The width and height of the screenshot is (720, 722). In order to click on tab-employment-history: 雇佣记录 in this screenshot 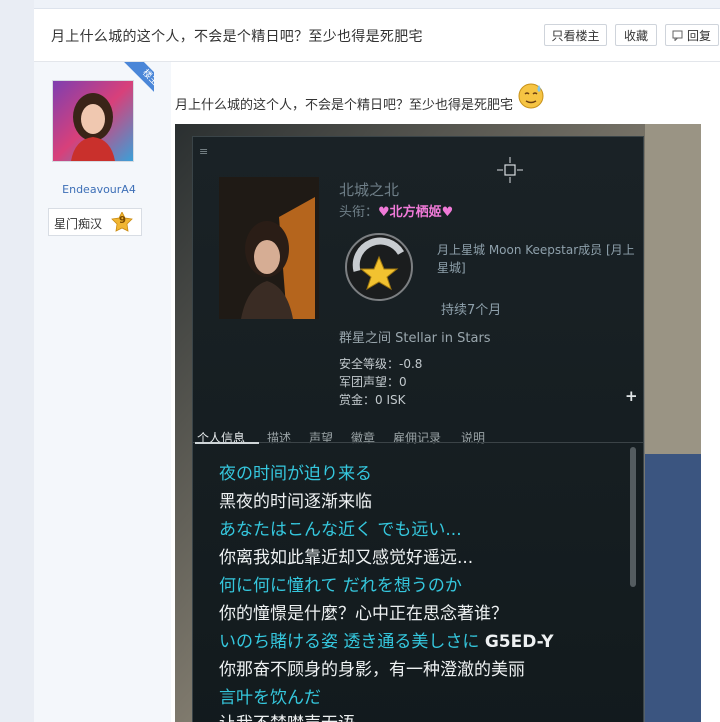, I will do `click(417, 437)`.